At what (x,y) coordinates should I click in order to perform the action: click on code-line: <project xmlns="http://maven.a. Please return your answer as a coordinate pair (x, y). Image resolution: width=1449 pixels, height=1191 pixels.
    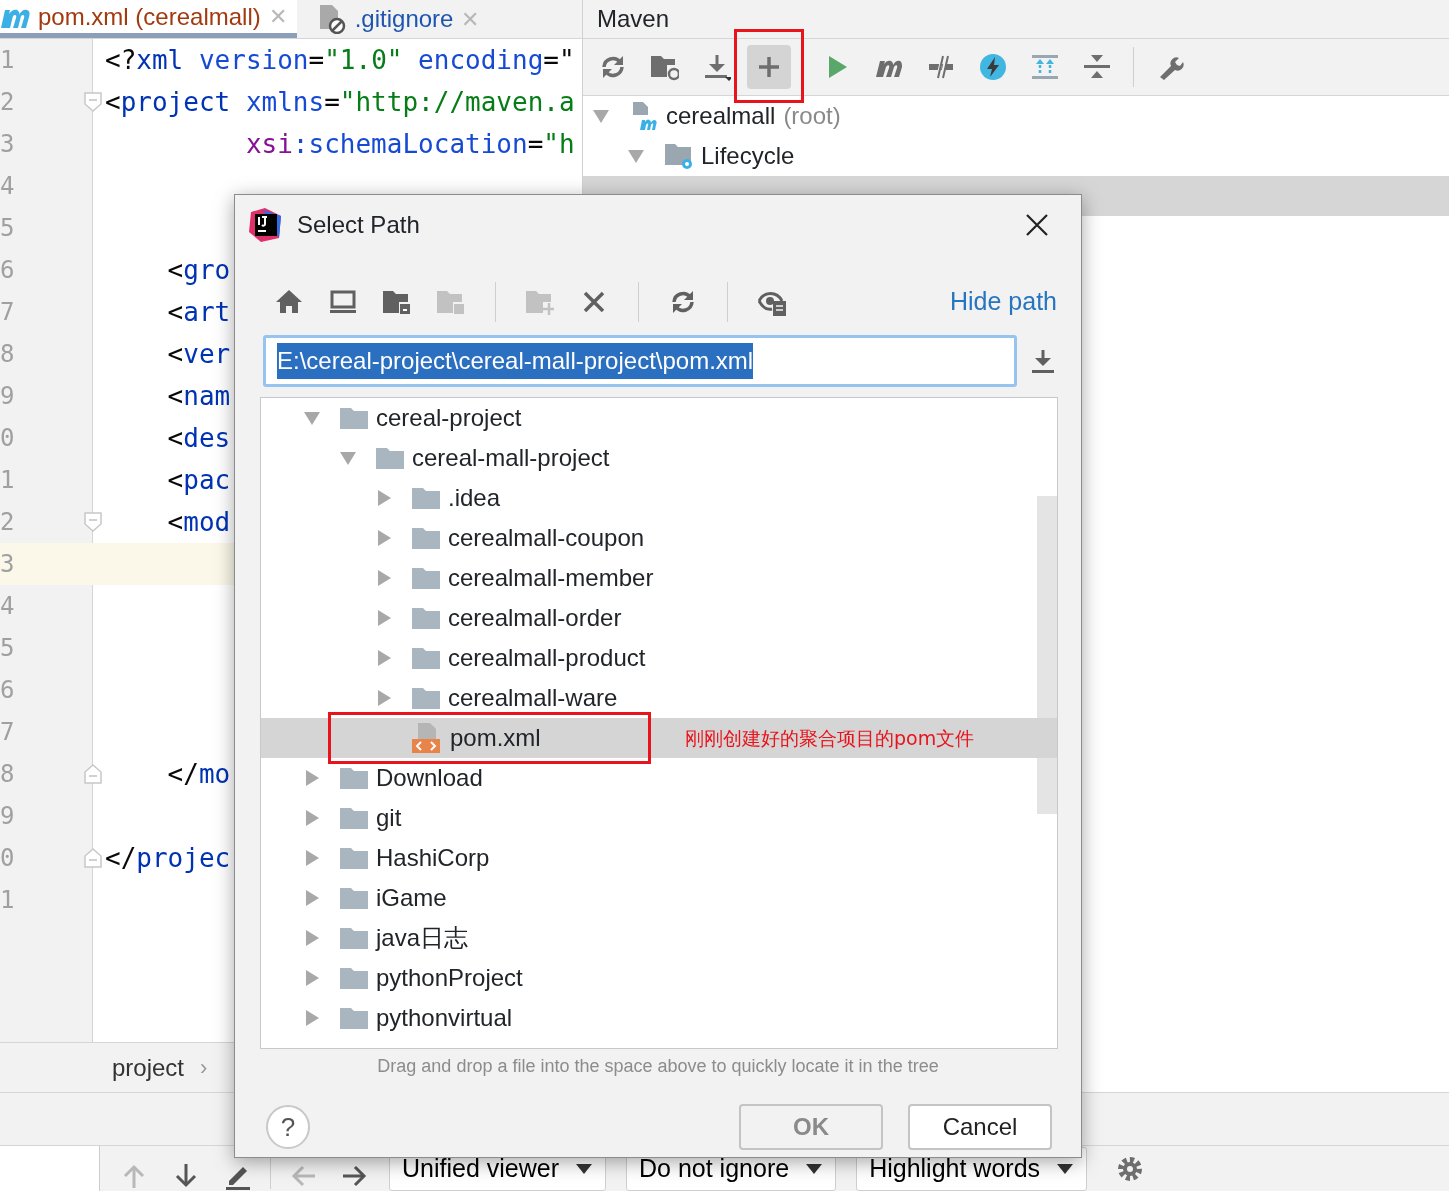
    Looking at the image, I should click on (340, 102).